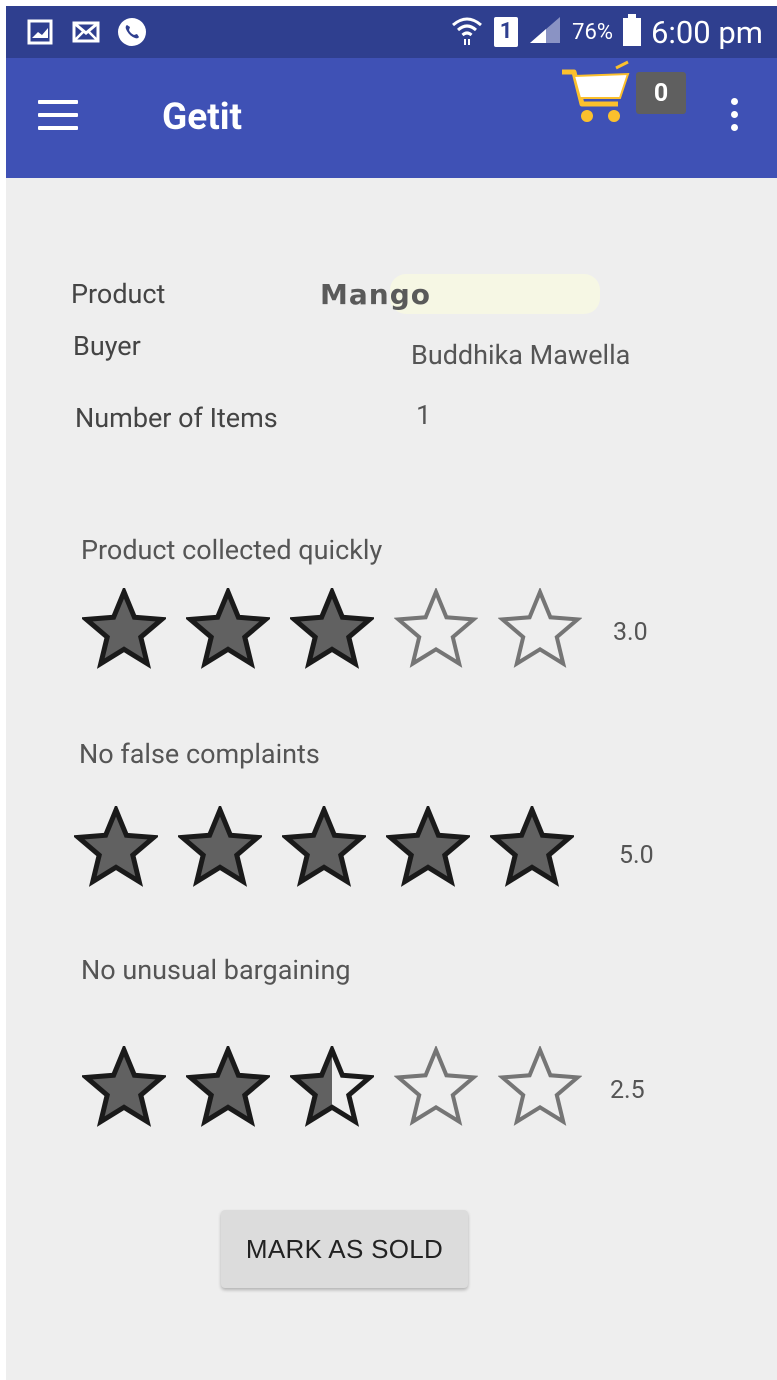 Image resolution: width=777 pixels, height=1380 pixels. I want to click on rating-value-false-complaints: 5.0, so click(636, 855).